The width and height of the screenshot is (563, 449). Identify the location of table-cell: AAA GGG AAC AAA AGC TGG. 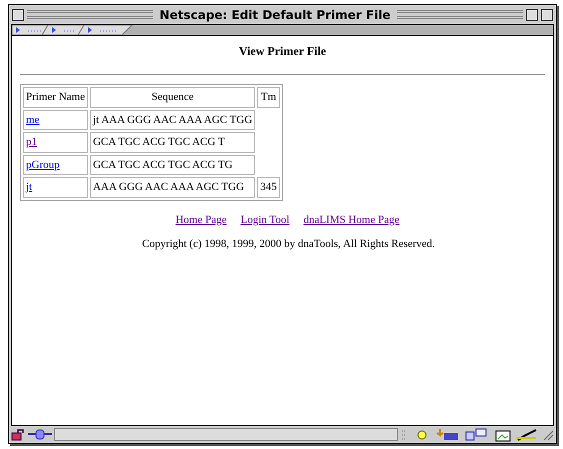
(173, 187).